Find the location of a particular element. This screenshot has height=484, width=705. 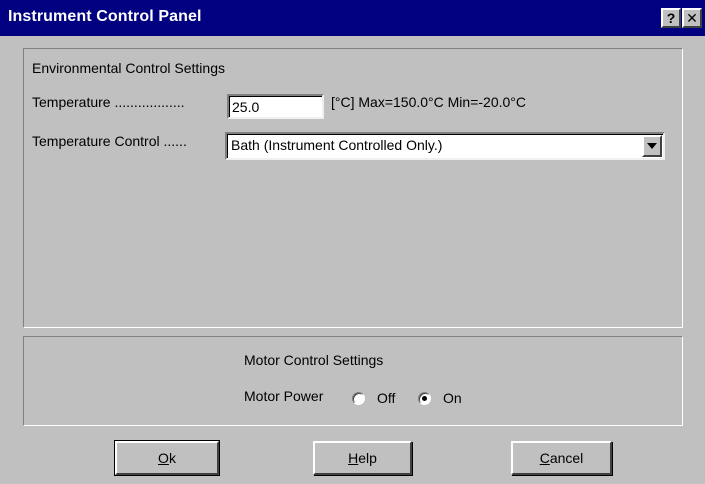

question-mark-icon: ? is located at coordinates (671, 18).